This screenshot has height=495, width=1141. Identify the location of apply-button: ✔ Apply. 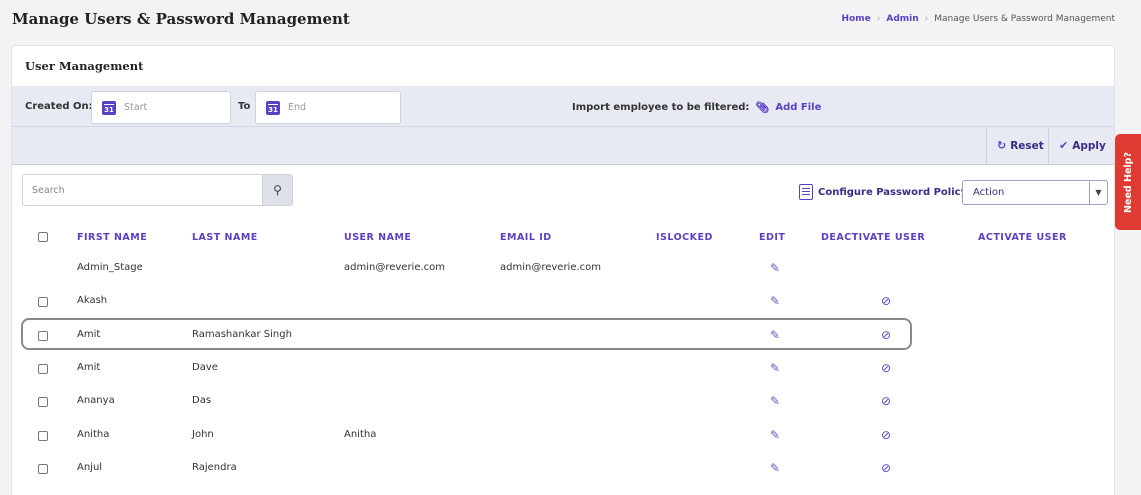
(1081, 145).